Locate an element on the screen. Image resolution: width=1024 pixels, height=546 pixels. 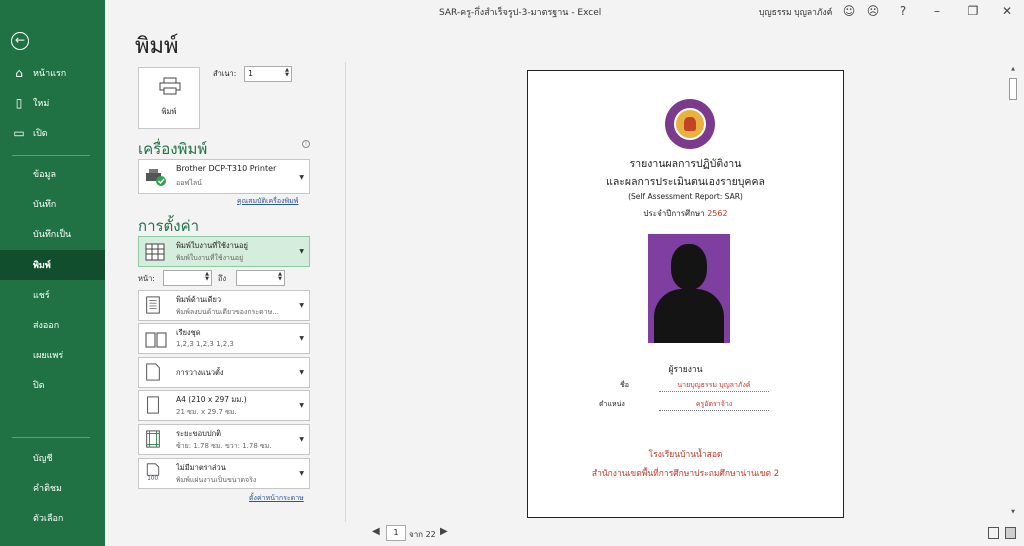
nav-item-save: บันทึก is located at coordinates (52, 204).